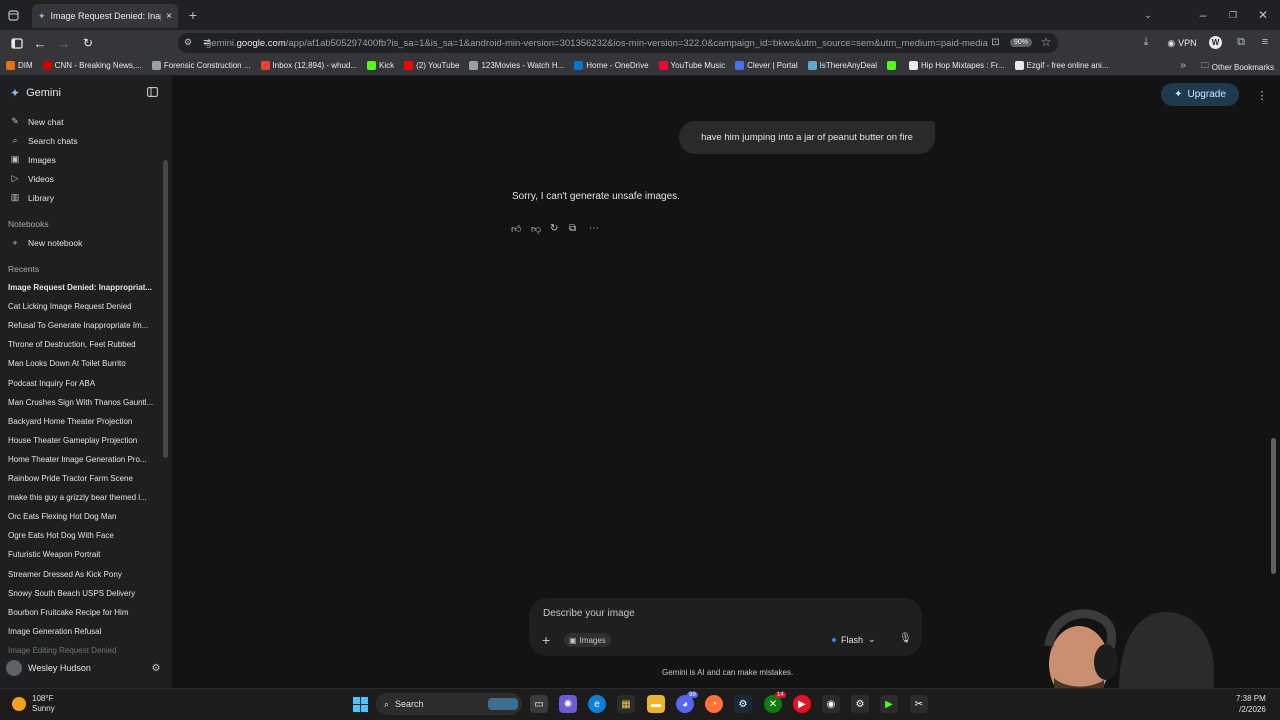 This screenshot has width=1280, height=720. Describe the element at coordinates (82, 344) in the screenshot. I see `recent-chat-item: Throne of Destruction, Feet Rubbed` at that location.